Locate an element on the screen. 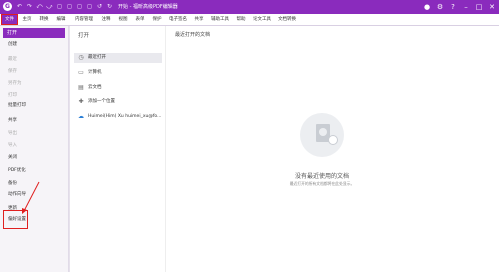  menu-item-action-wizard: 动作向导 is located at coordinates (17, 195).